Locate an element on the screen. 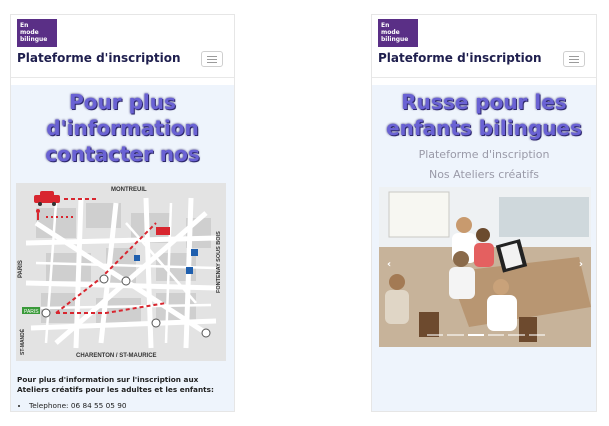 The width and height of the screenshot is (609, 426). map-label-southwest: ST-MANDÉ is located at coordinates (22, 341).